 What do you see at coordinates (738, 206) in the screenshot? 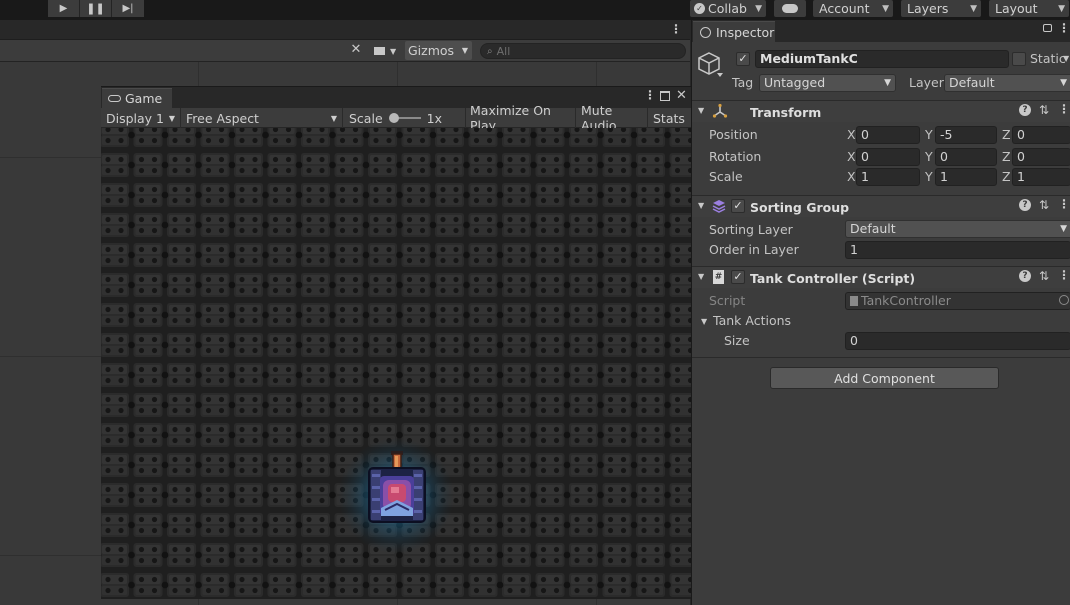
I see `sorting-group-enabled-checkbox: ✓` at bounding box center [738, 206].